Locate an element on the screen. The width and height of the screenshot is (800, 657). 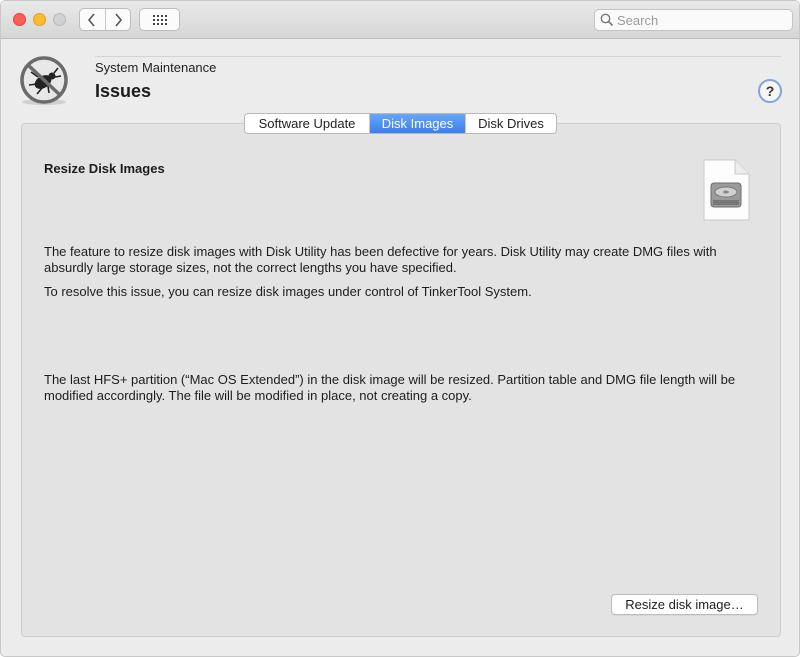
header-divider is located at coordinates (438, 56).